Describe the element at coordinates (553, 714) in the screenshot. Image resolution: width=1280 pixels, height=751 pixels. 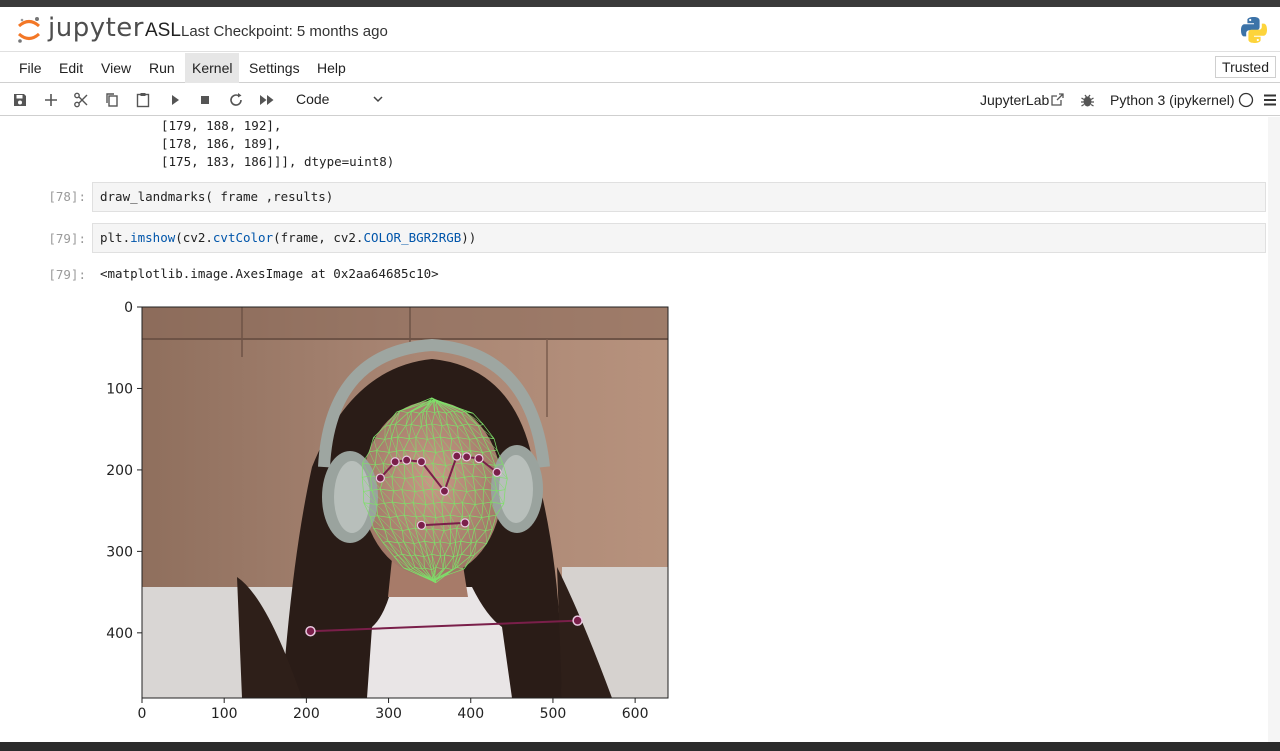
I see `x-tick-label: 500` at that location.